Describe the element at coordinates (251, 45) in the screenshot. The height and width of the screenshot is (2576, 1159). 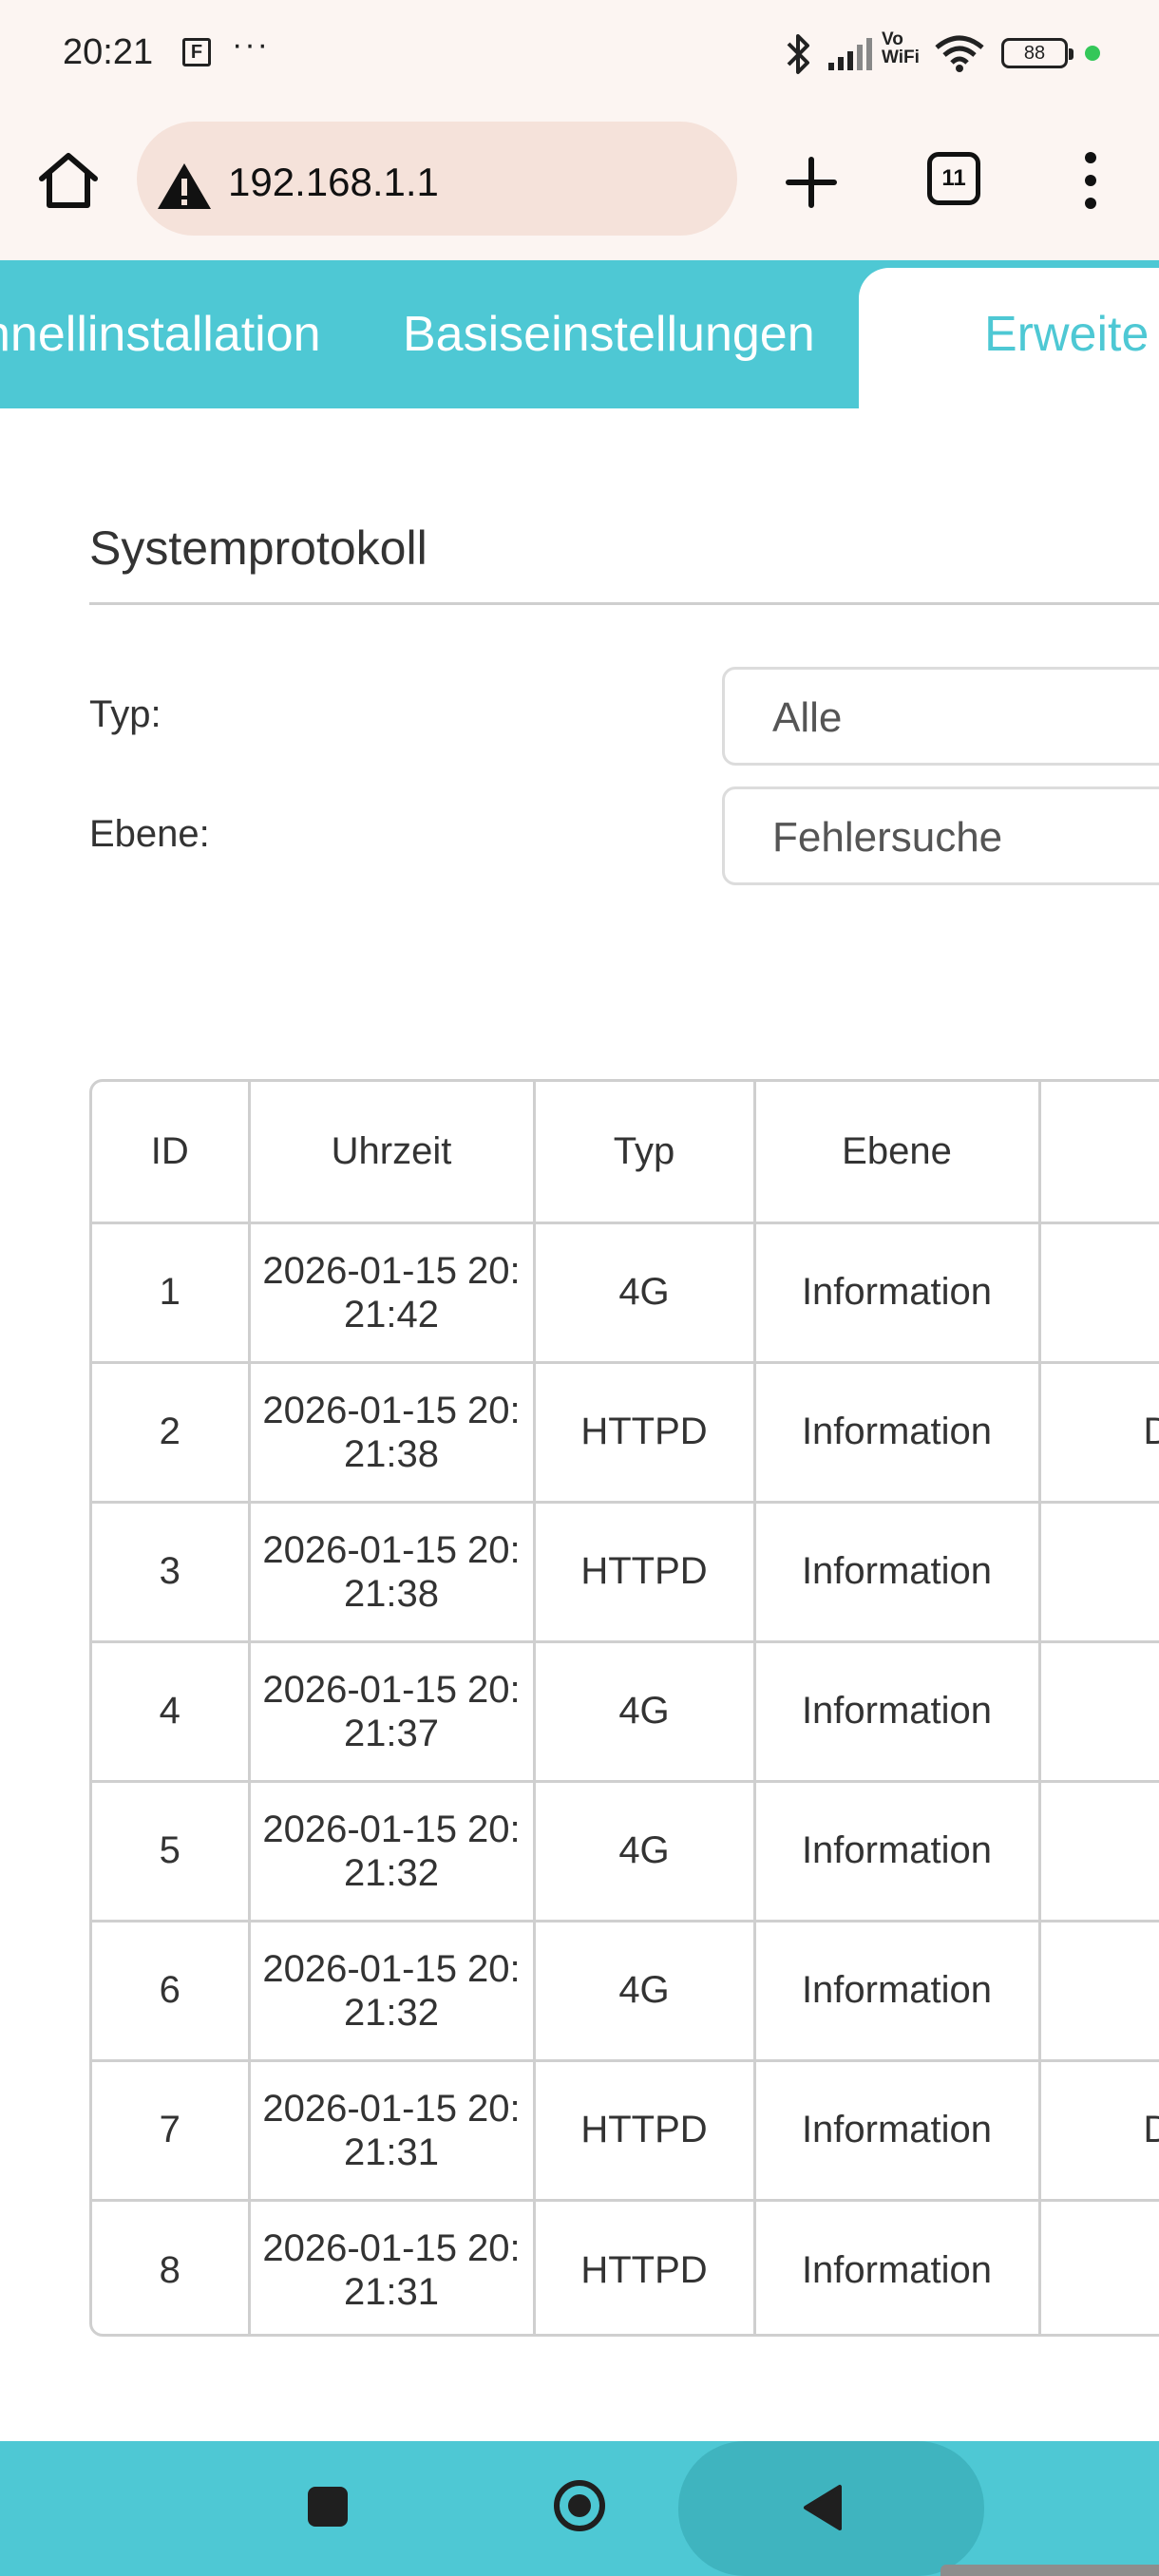
I see `more-notifications-icon: ···` at that location.